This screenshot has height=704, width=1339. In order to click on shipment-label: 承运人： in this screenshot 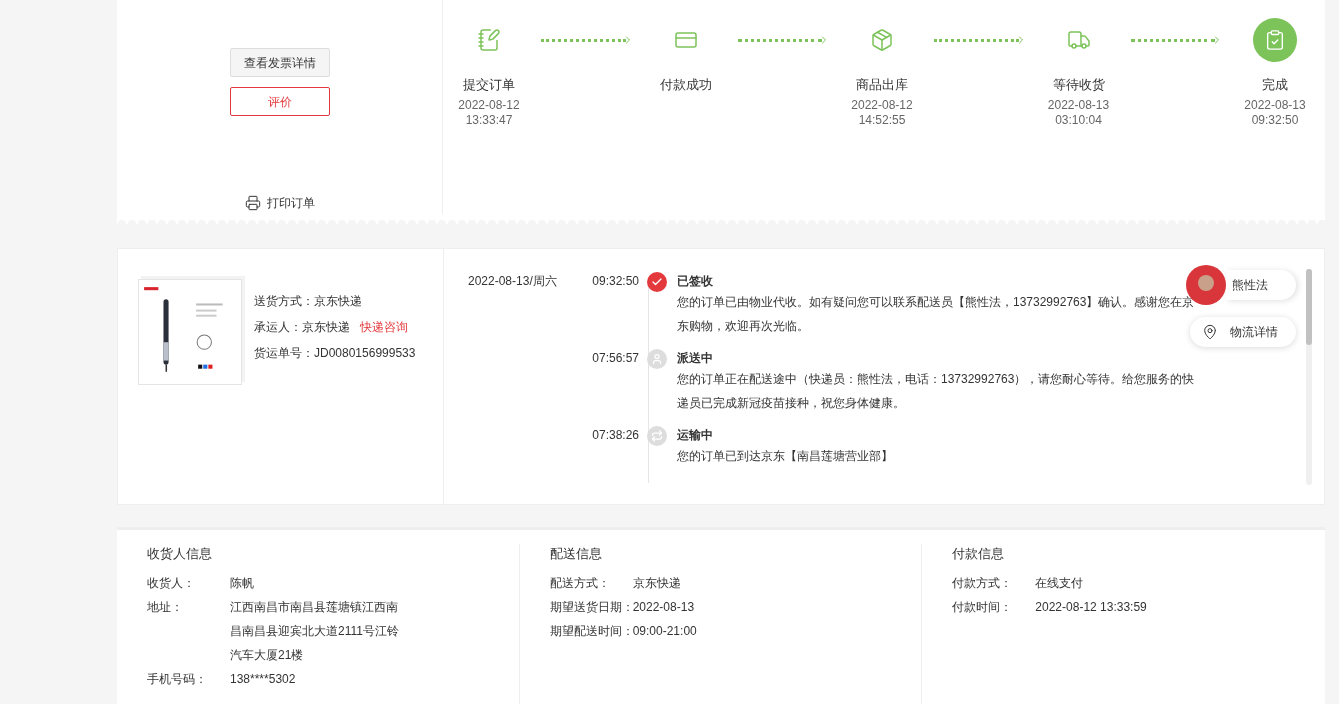, I will do `click(278, 327)`.